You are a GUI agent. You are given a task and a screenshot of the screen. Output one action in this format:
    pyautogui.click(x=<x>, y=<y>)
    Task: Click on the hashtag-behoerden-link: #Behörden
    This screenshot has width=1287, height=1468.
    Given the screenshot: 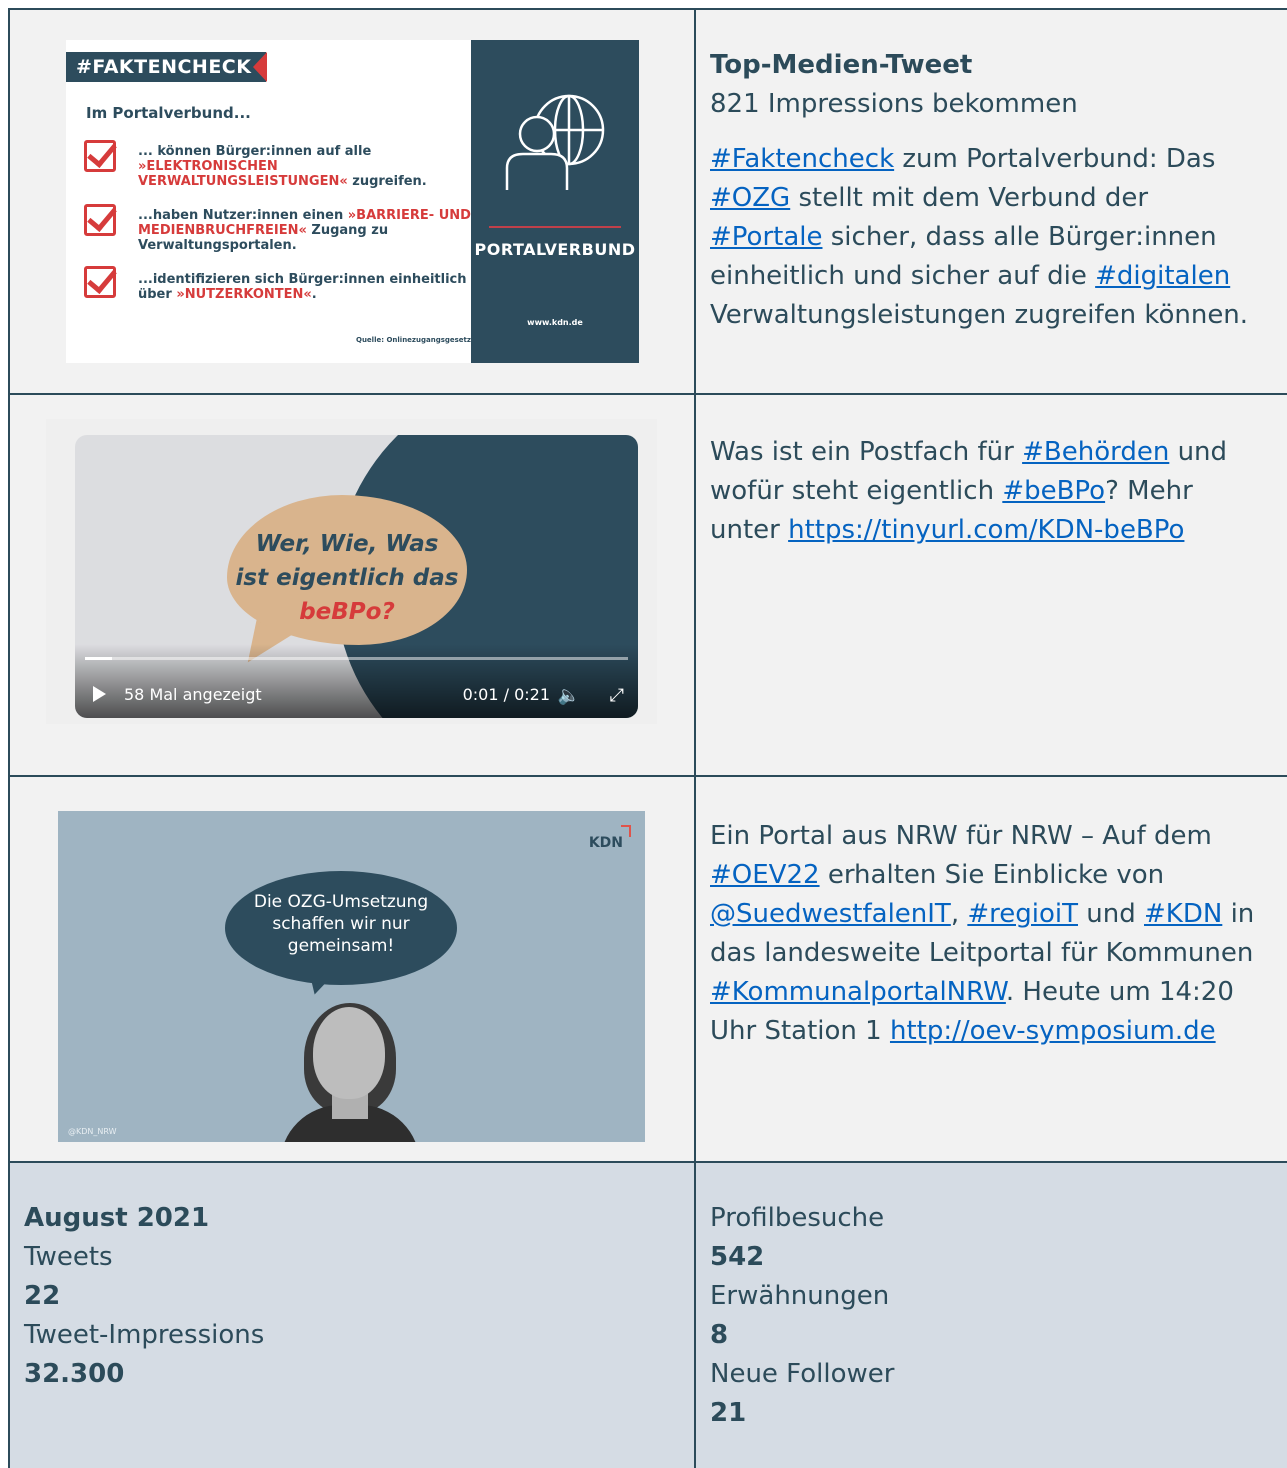 What is the action you would take?
    pyautogui.click(x=1095, y=452)
    